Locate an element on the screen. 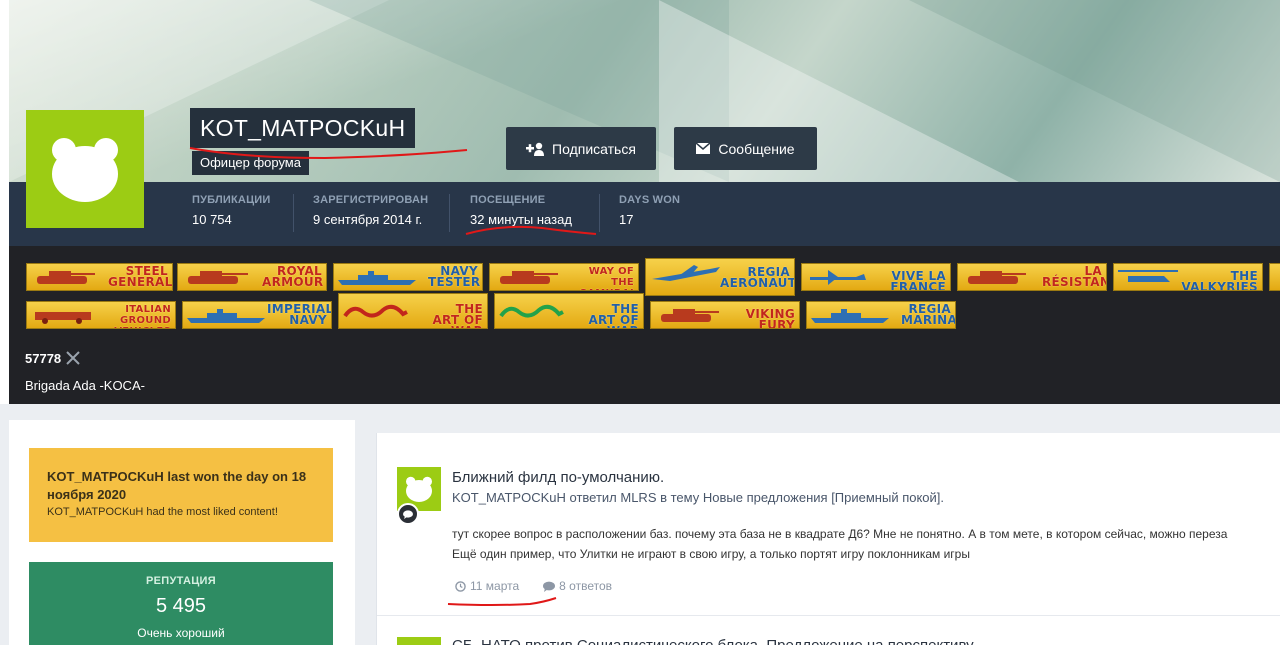 The height and width of the screenshot is (645, 1280). stat-value: 17 is located at coordinates (626, 219).